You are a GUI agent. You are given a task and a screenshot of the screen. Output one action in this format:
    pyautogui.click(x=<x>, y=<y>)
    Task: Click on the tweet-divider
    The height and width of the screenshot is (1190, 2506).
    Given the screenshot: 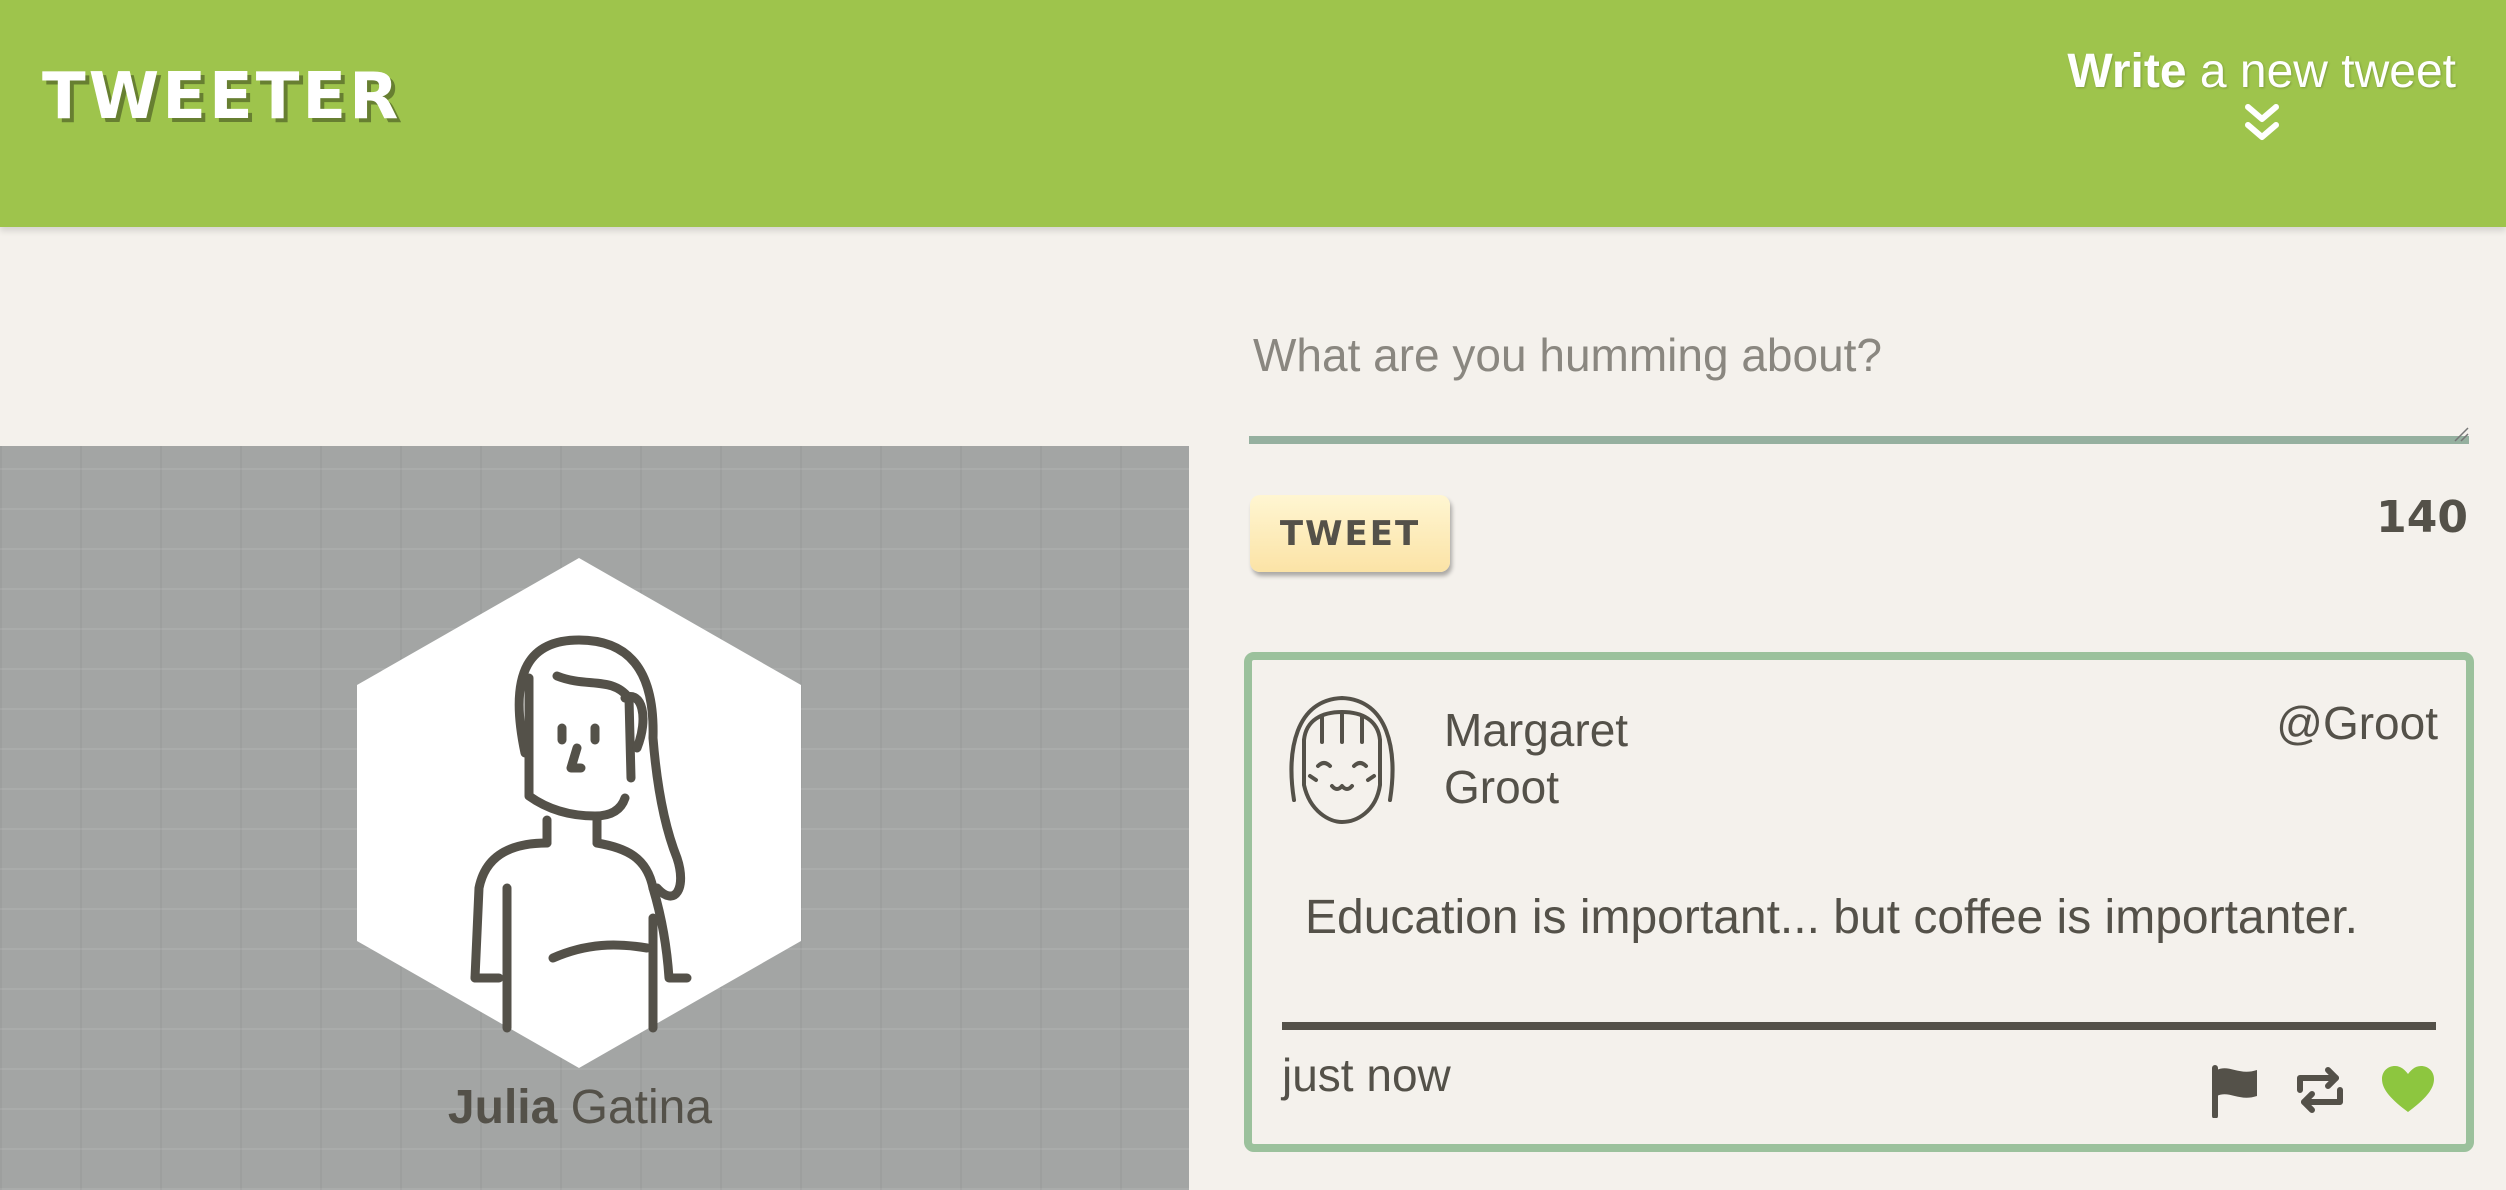 What is the action you would take?
    pyautogui.click(x=1859, y=1026)
    